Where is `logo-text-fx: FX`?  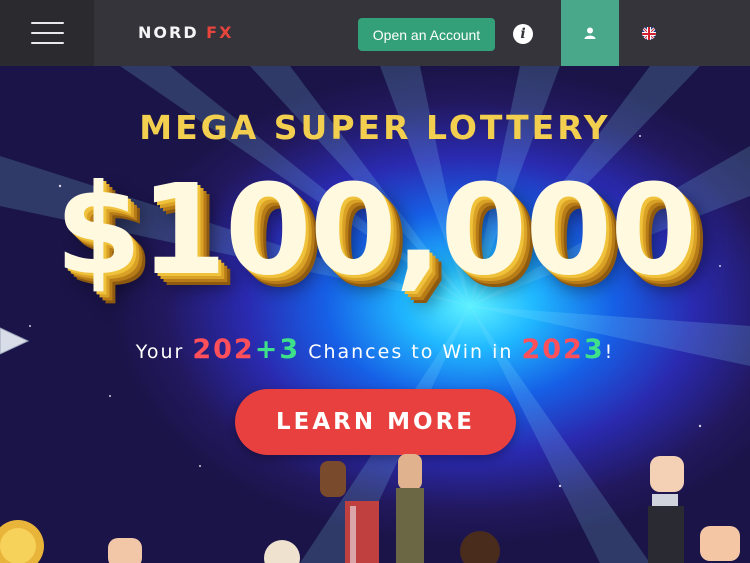 logo-text-fx: FX is located at coordinates (220, 32).